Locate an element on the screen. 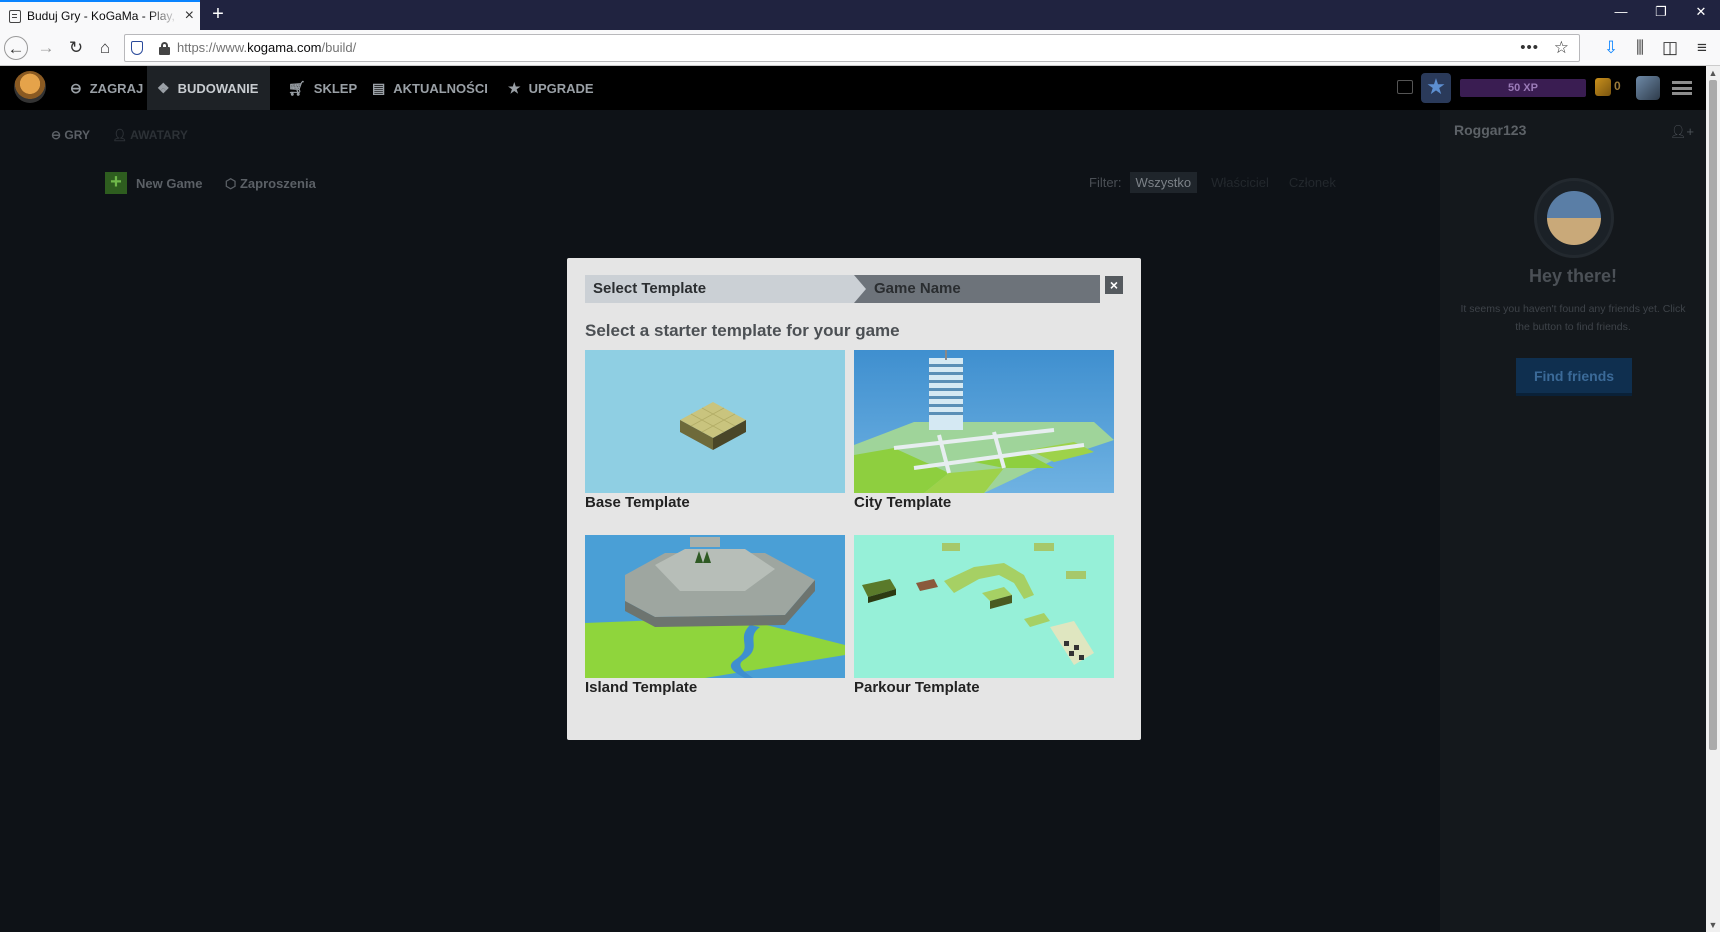  nav-upgrade: ★ UPGRADE is located at coordinates (551, 88).